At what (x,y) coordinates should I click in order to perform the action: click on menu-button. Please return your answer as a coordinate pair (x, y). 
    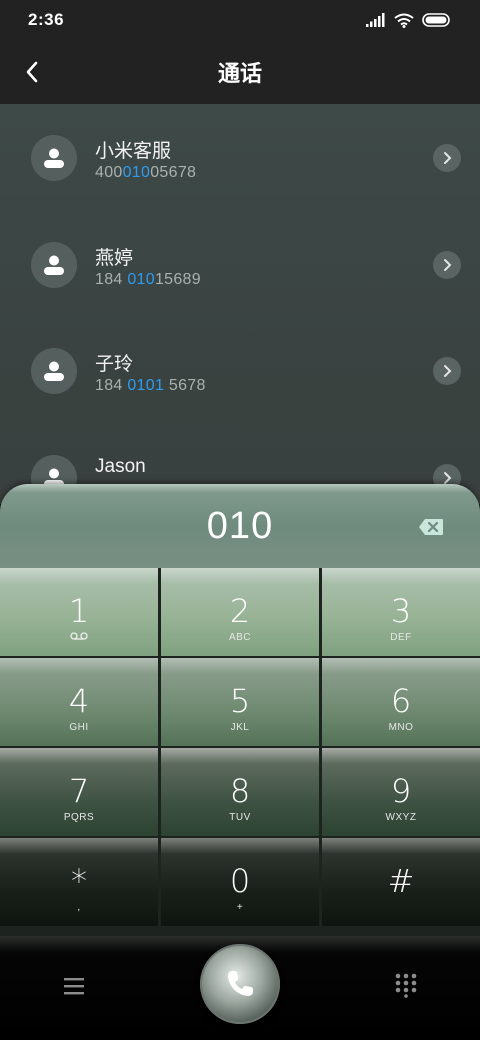
    Looking at the image, I should click on (74, 986).